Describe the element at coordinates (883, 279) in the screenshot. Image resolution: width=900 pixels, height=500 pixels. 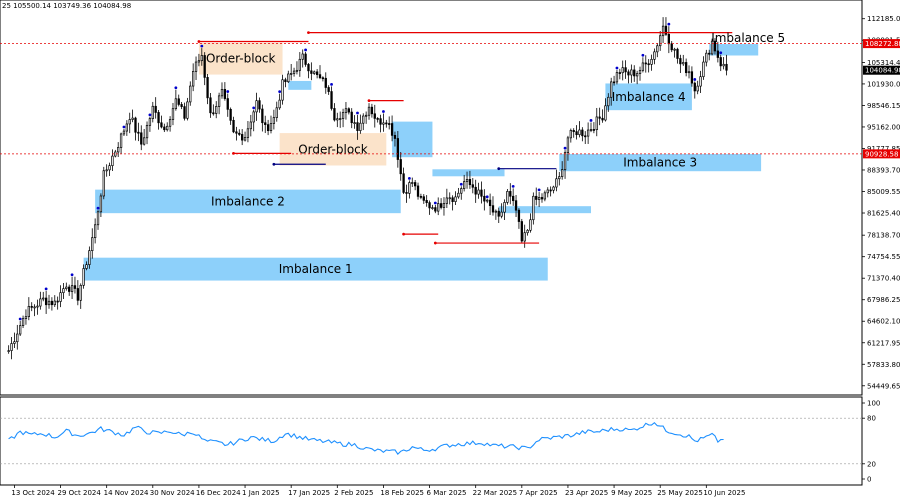
I see `price-tick-label: 71370.40` at that location.